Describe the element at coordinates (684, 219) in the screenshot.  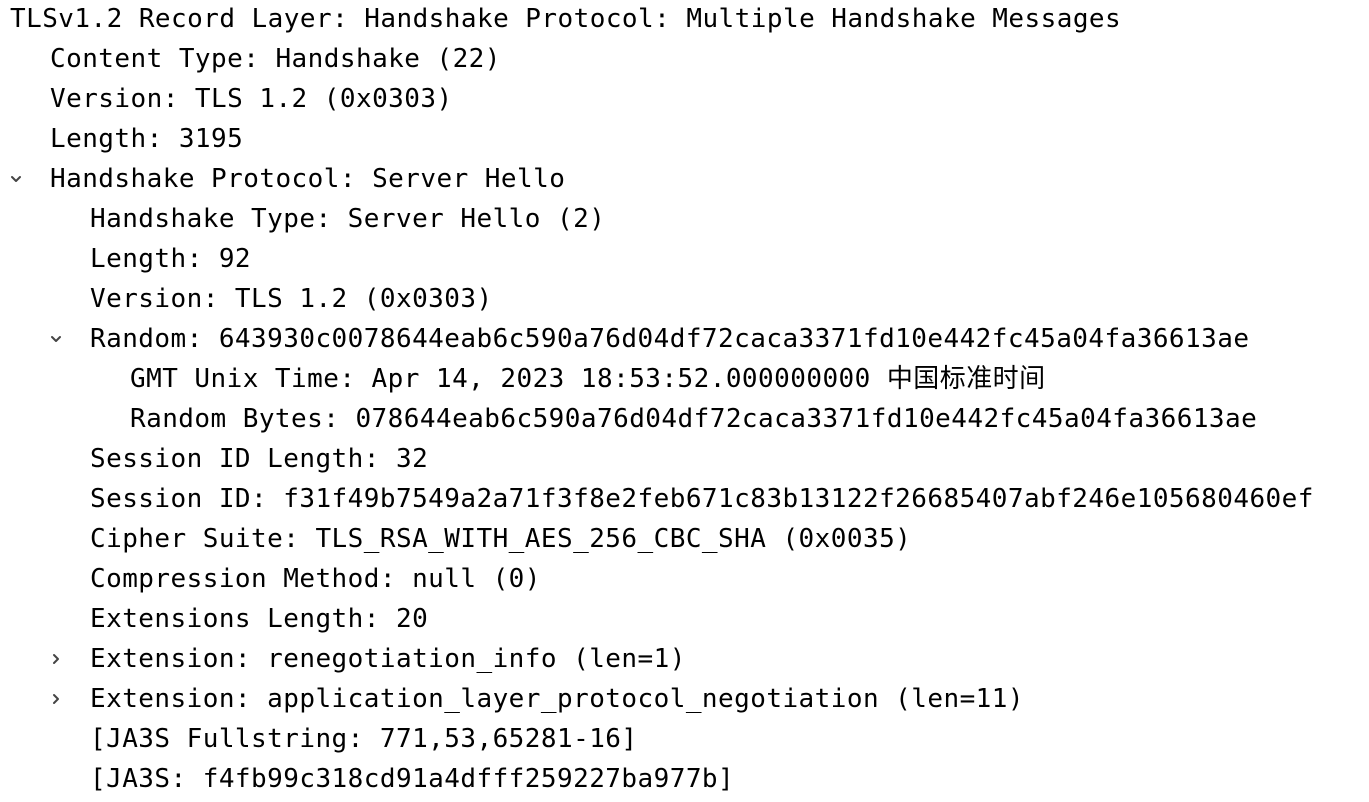
I see `tree-row: Handshake Type: Server Hello (2)` at that location.